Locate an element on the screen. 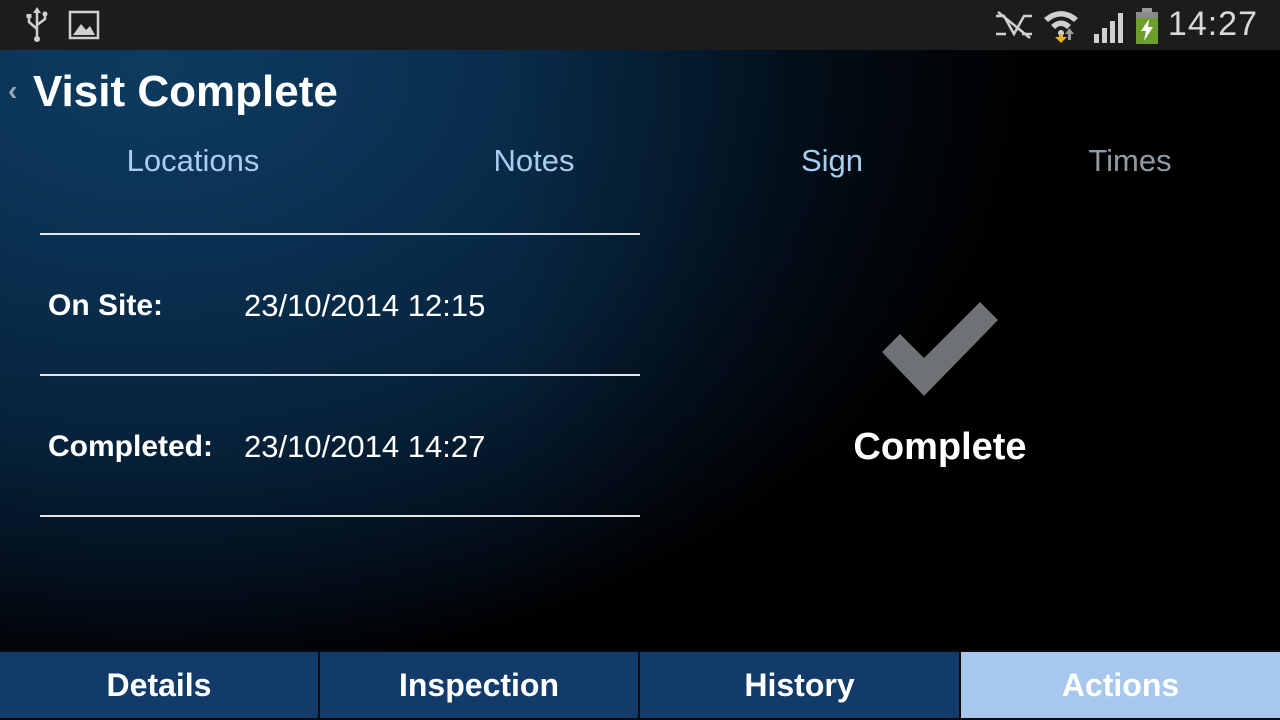  bottom-tab-label: Inspection is located at coordinates (478, 684).